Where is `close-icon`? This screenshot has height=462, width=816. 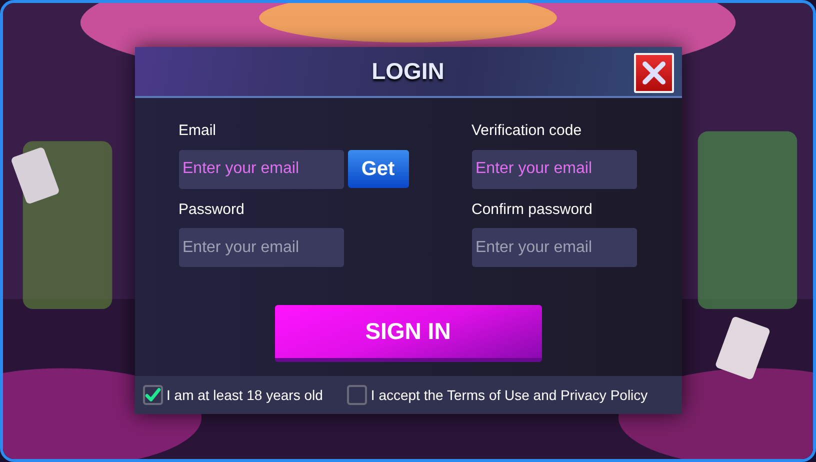
close-icon is located at coordinates (654, 72).